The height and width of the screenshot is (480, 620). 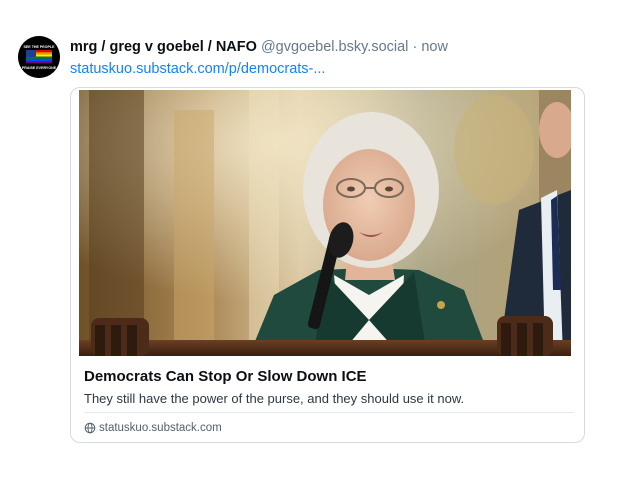 What do you see at coordinates (225, 377) in the screenshot?
I see `link-card-title: Democrats Can Stop Or Slow Down ICE` at bounding box center [225, 377].